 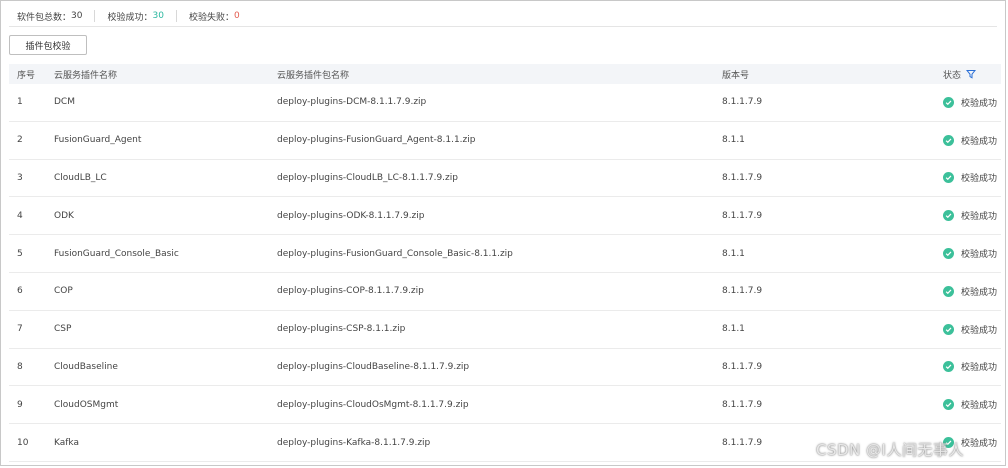 I want to click on summary-success-label: 校验成功：, so click(x=130, y=17).